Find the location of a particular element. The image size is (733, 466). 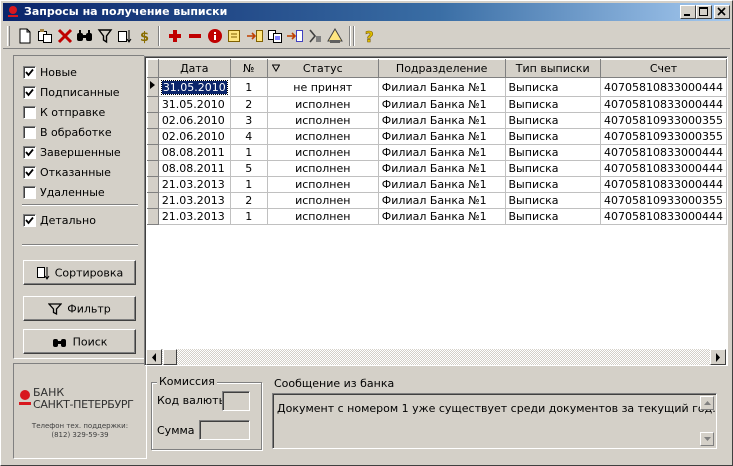

cell-number: 5 is located at coordinates (249, 168).